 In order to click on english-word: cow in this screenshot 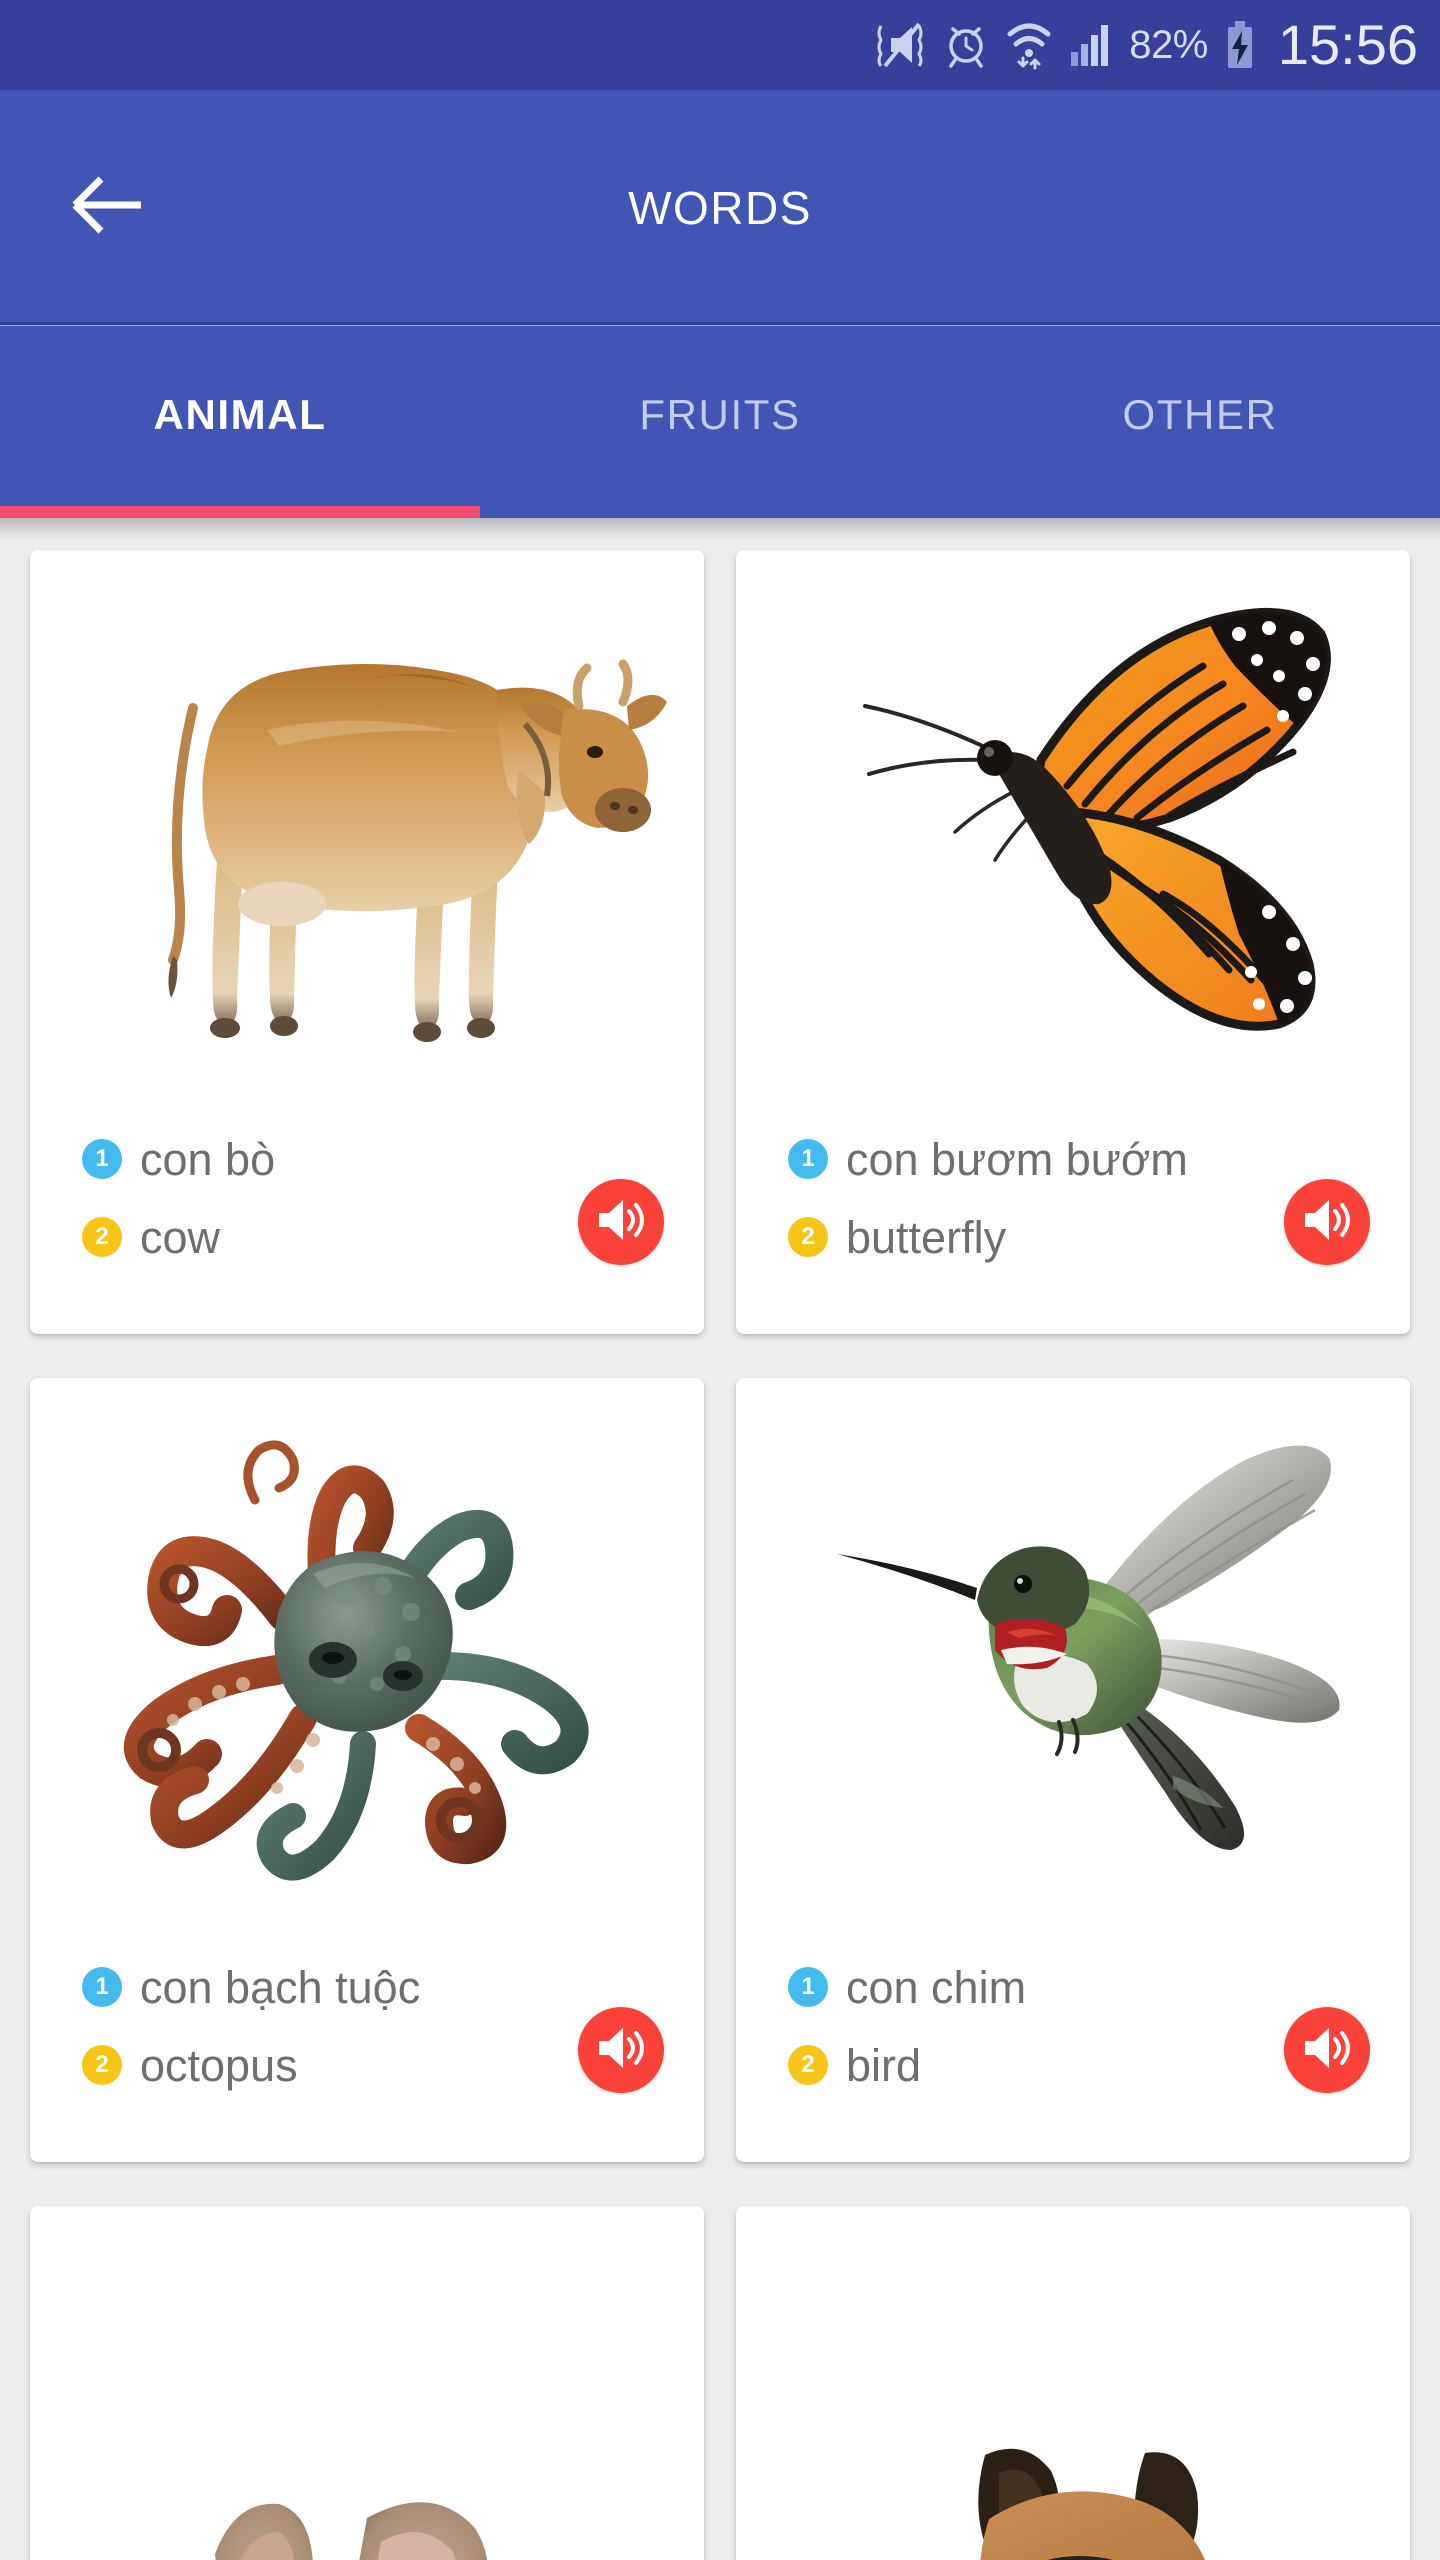, I will do `click(180, 1237)`.